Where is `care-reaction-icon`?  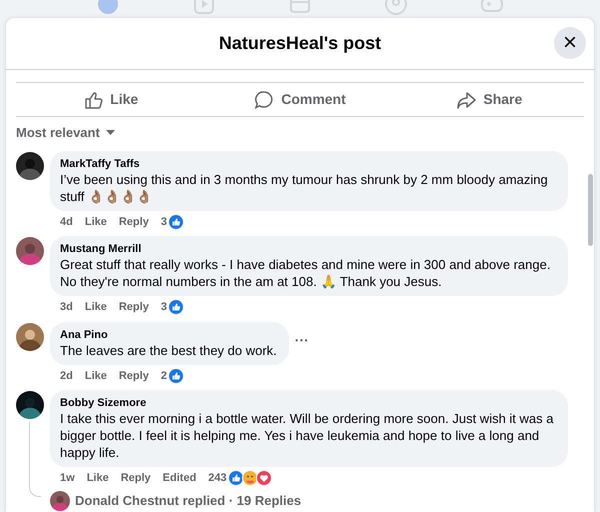 care-reaction-icon is located at coordinates (250, 478).